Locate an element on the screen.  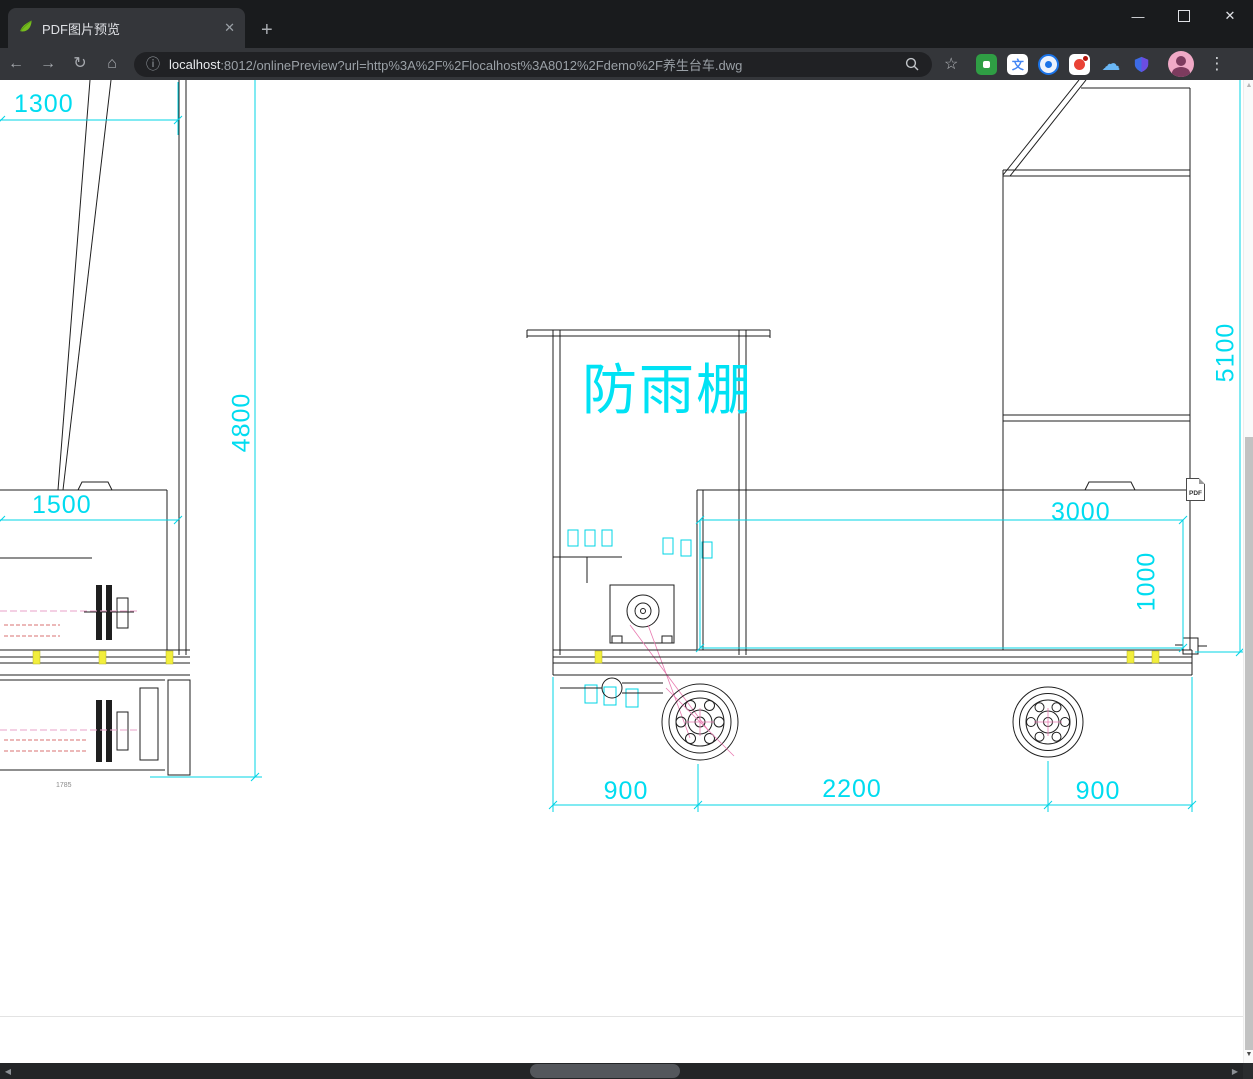
browser-tab: PDF图片预览 ✕ is located at coordinates (126, 28).